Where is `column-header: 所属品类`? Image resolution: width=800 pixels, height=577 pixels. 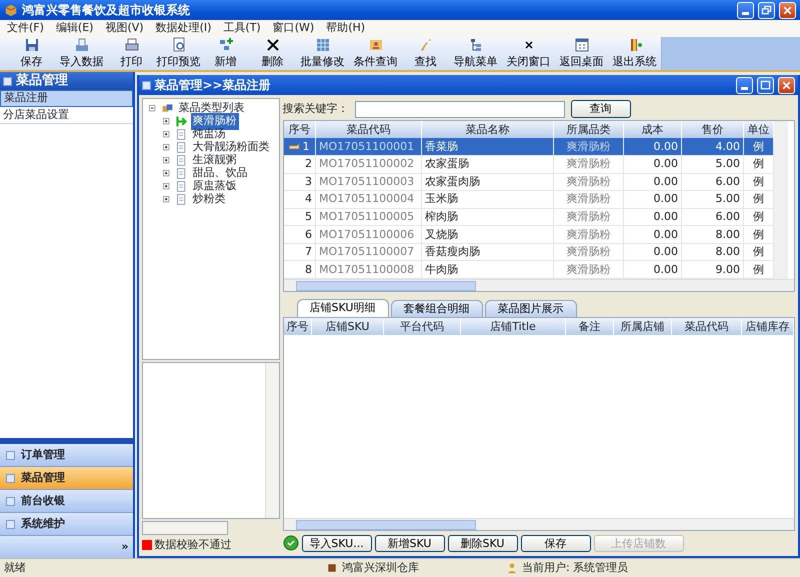 column-header: 所属品类 is located at coordinates (589, 129).